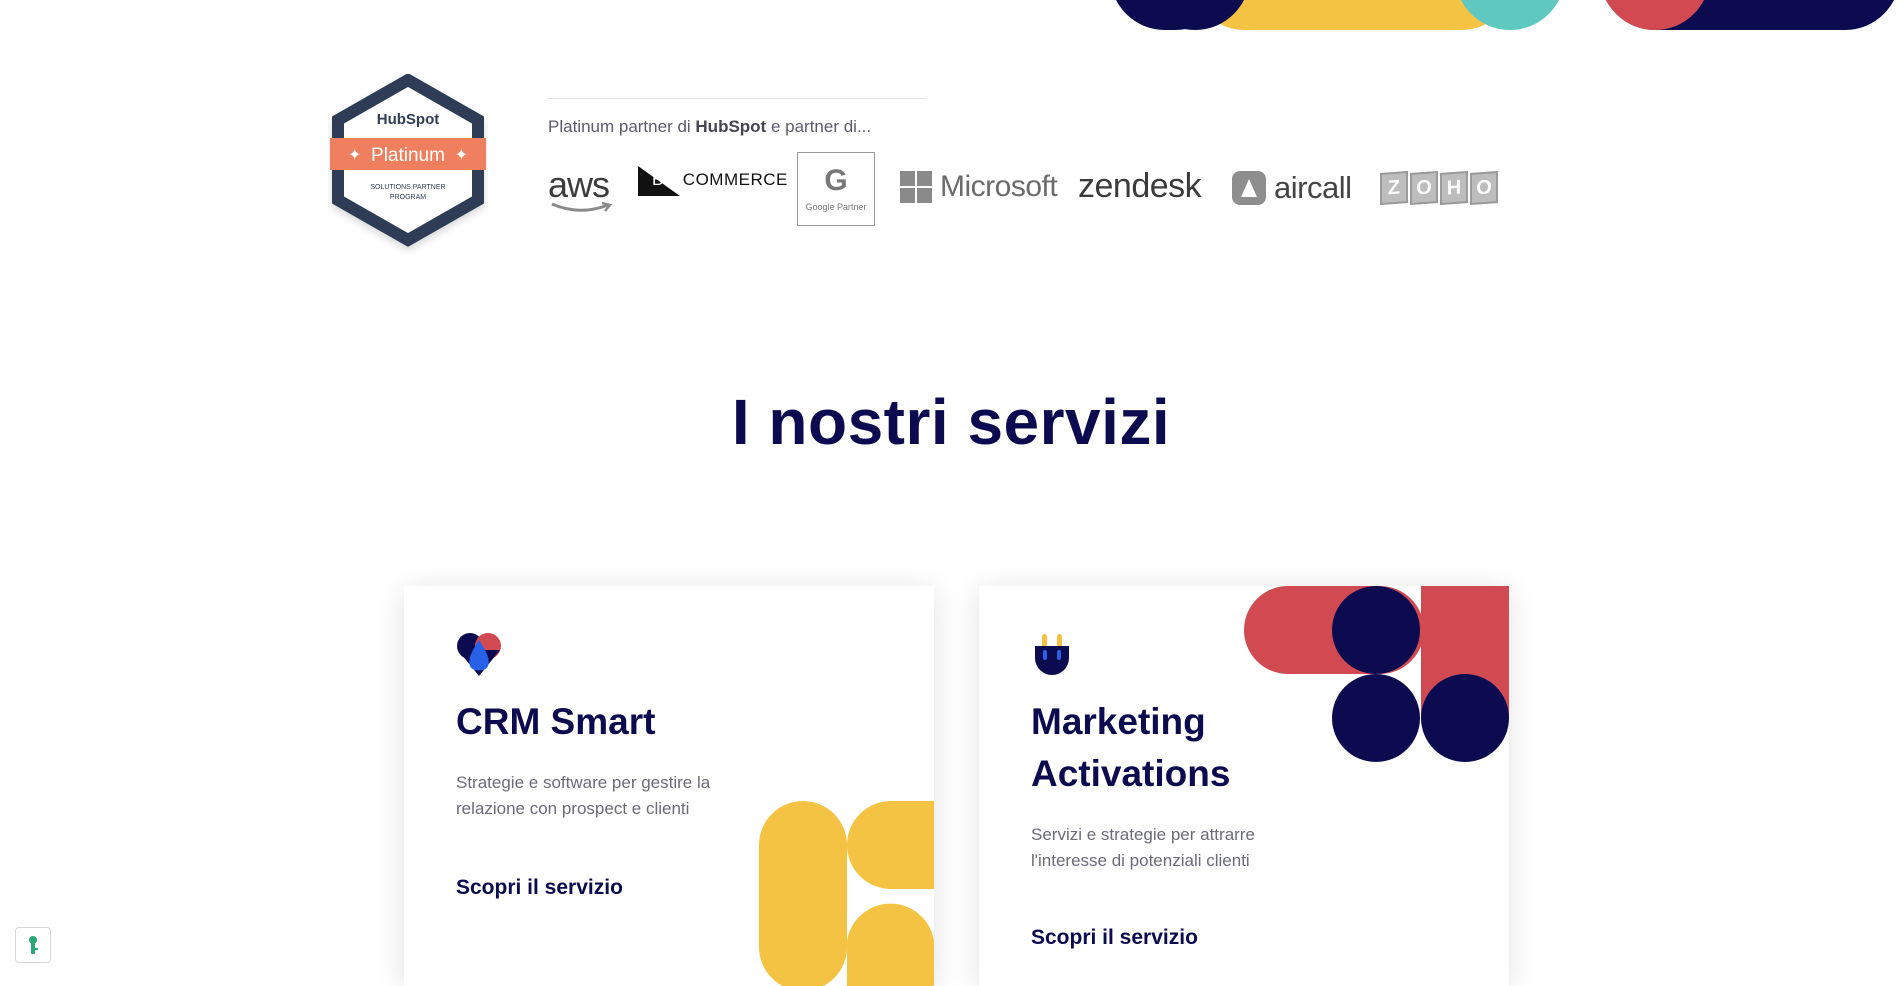  Describe the element at coordinates (979, 187) in the screenshot. I see `microsoft-logo: Microsoft` at that location.